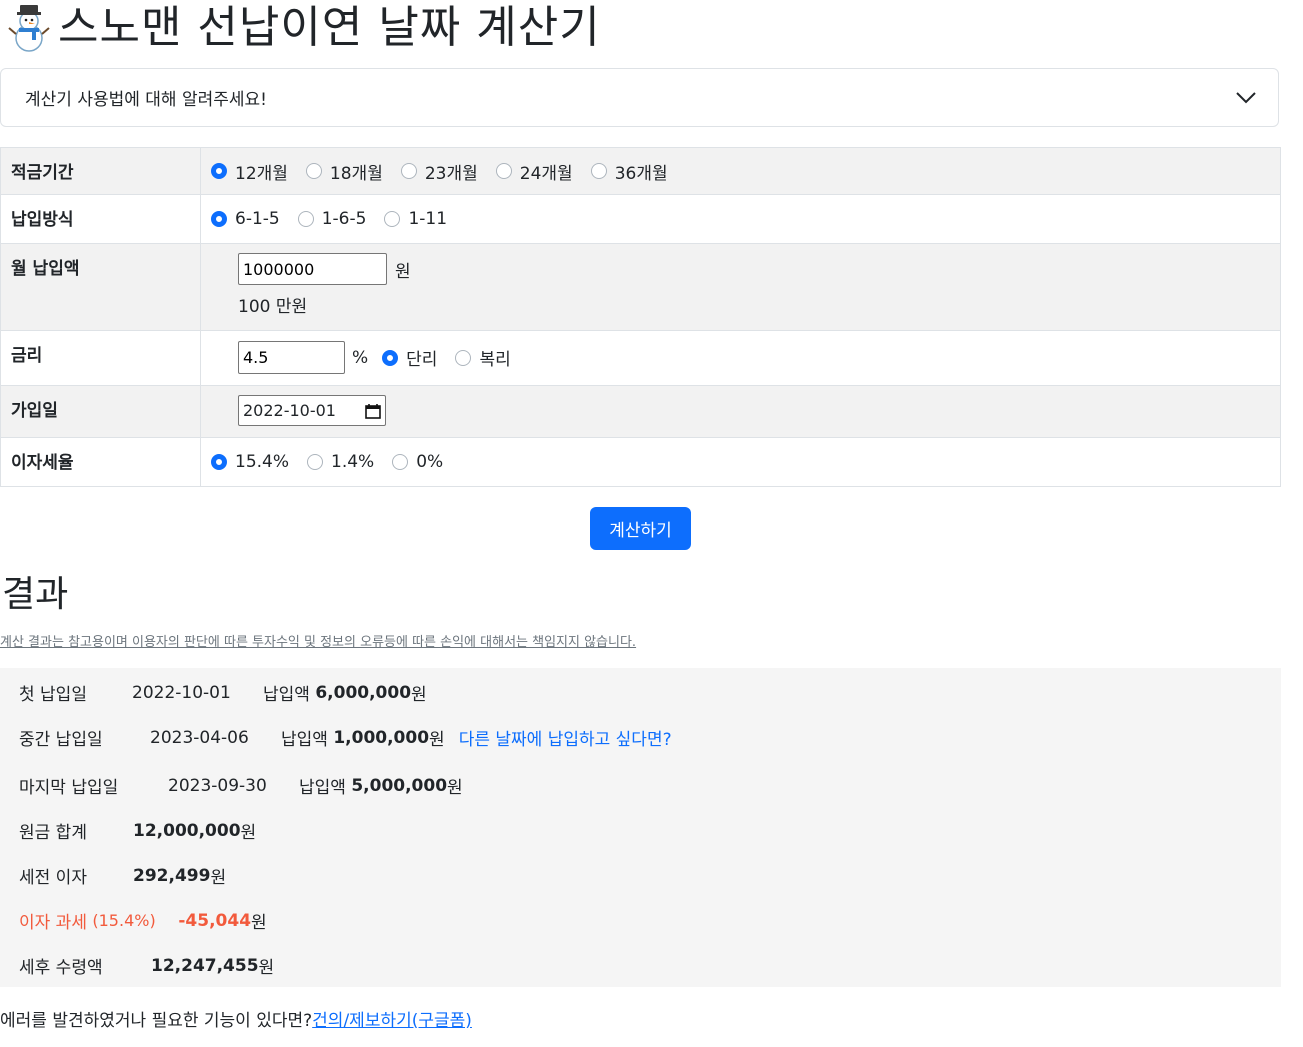 The width and height of the screenshot is (1303, 1047). Describe the element at coordinates (146, 97) in the screenshot. I see `accordion-label: 계산기 사용법에 대해 알려주세요!` at that location.